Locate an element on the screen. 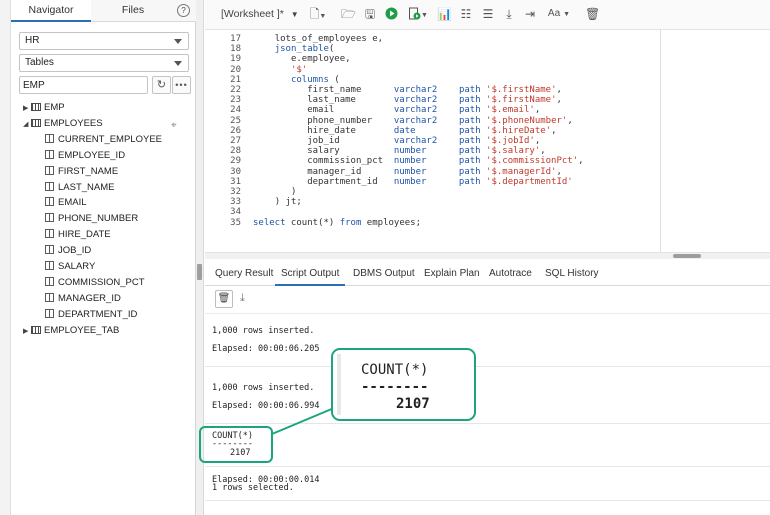 The width and height of the screenshot is (770, 515). tree-item-table: ▶ EMP is located at coordinates (44, 108).